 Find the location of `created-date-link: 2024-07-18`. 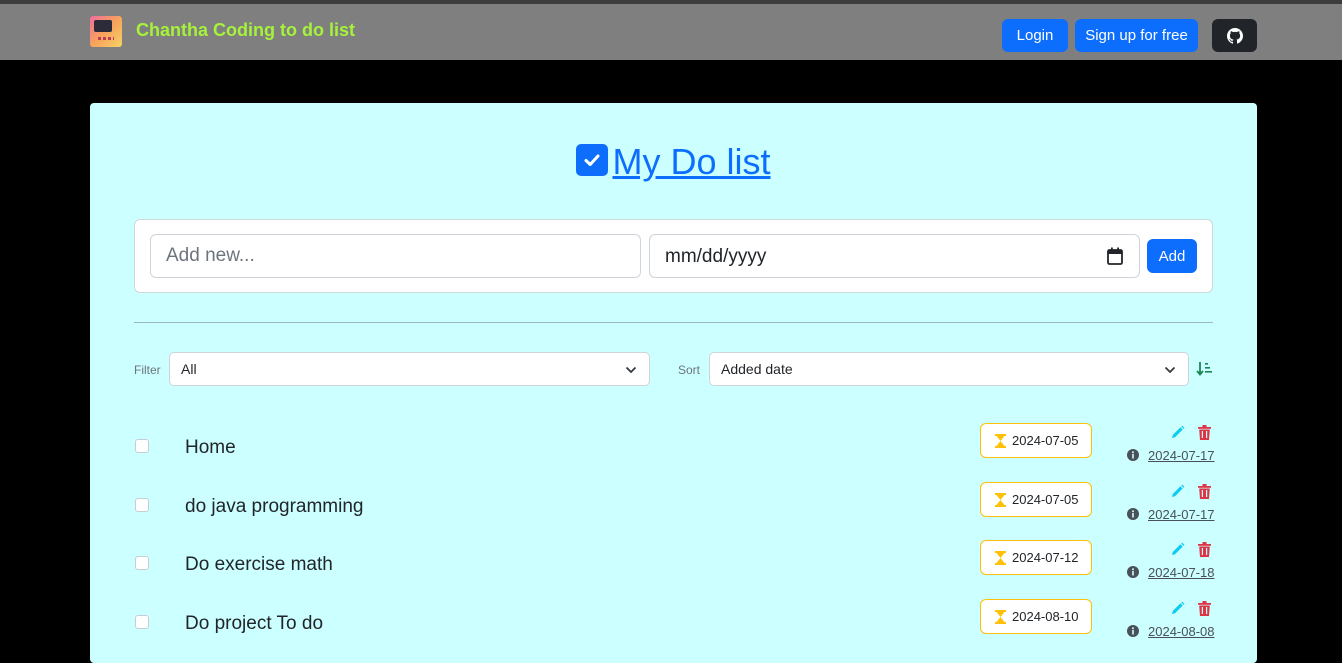

created-date-link: 2024-07-18 is located at coordinates (1181, 572).